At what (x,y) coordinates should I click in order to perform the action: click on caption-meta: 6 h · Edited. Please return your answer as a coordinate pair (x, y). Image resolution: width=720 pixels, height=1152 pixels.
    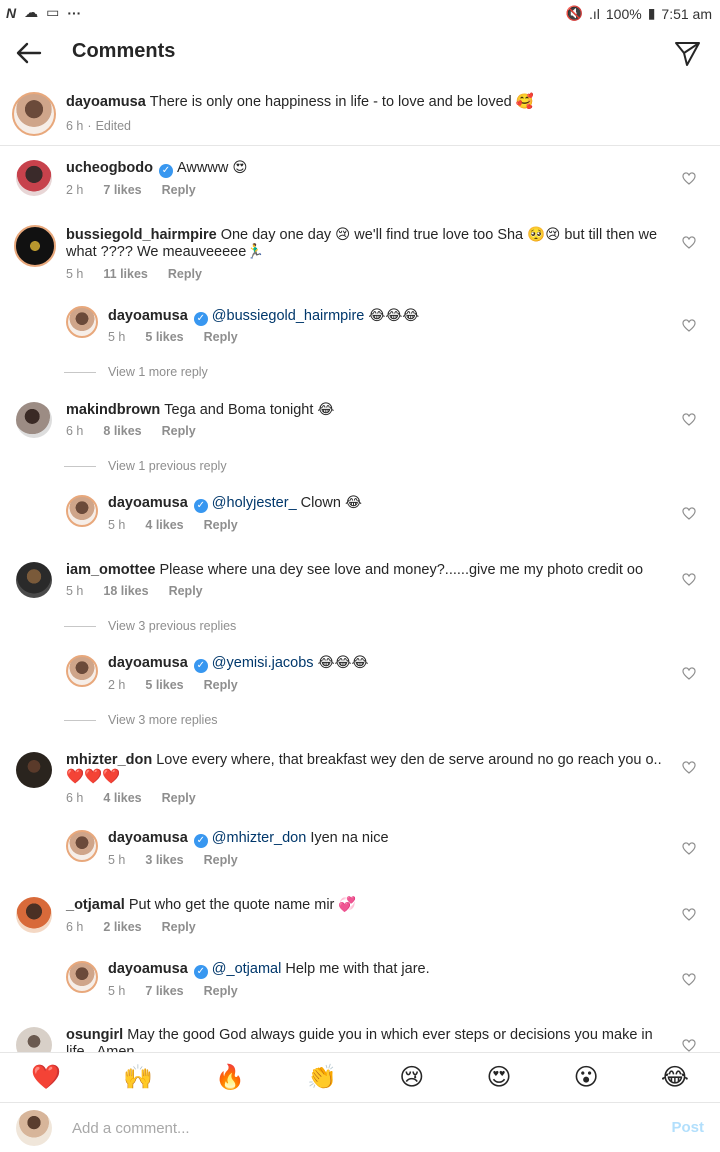
    Looking at the image, I should click on (99, 126).